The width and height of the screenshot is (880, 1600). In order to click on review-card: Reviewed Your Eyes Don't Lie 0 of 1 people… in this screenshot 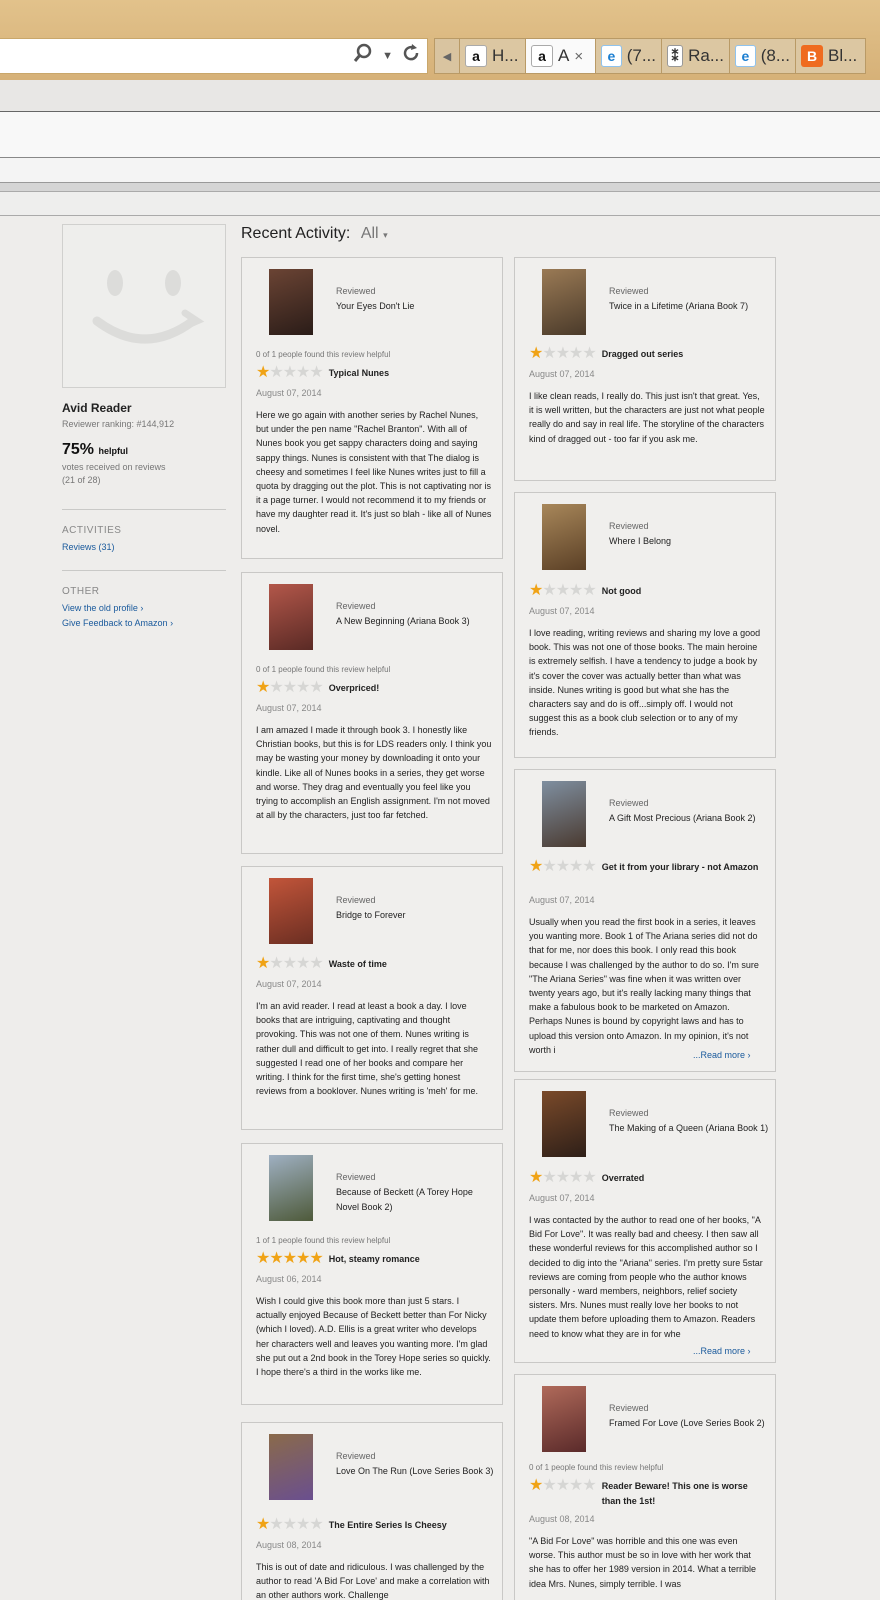, I will do `click(465, 408)`.